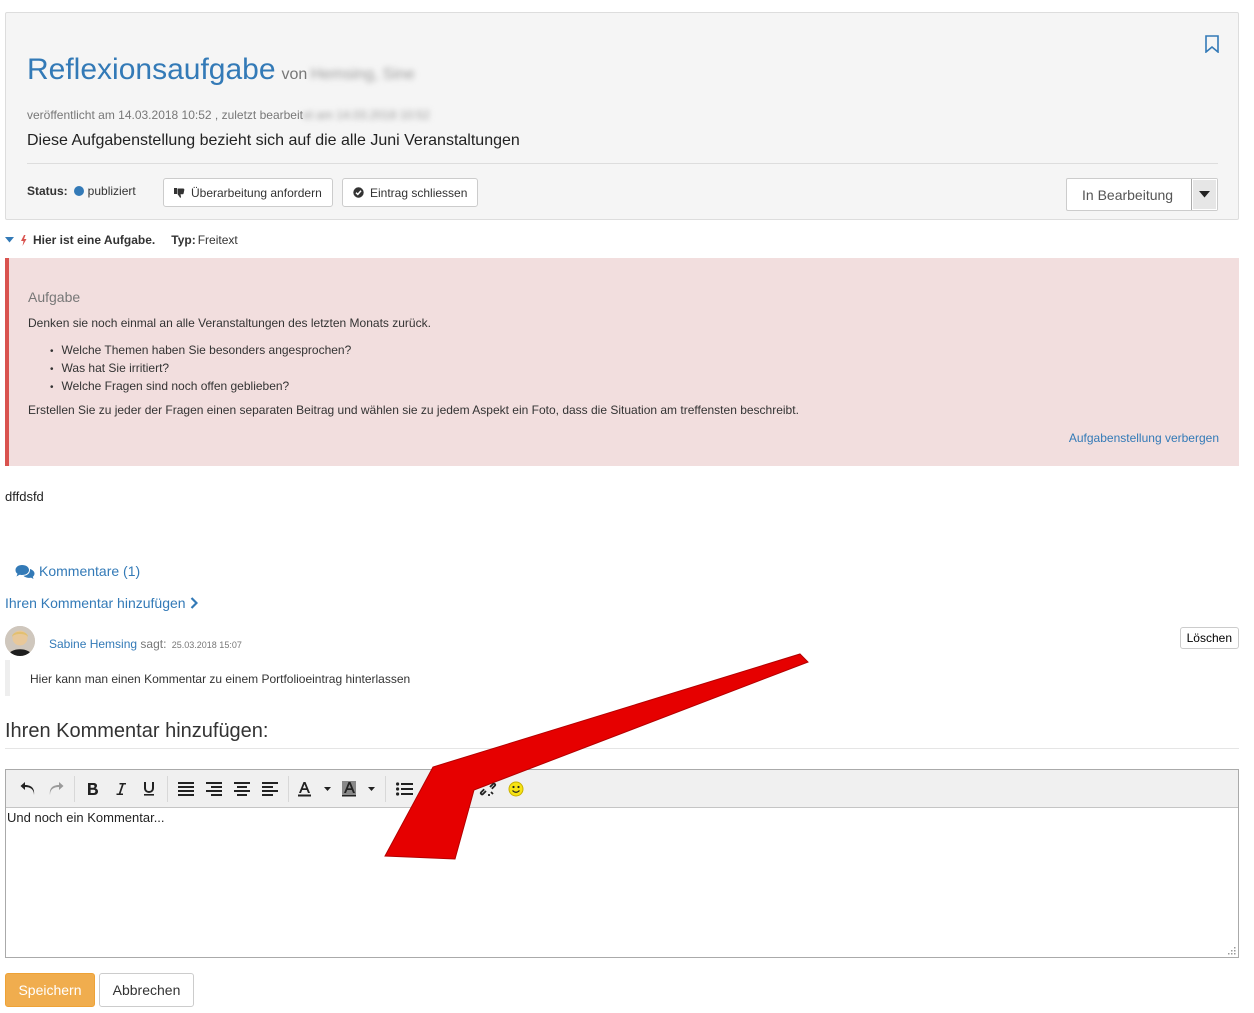 This screenshot has height=1013, width=1254. What do you see at coordinates (194, 603) in the screenshot?
I see `chevron-right-icon` at bounding box center [194, 603].